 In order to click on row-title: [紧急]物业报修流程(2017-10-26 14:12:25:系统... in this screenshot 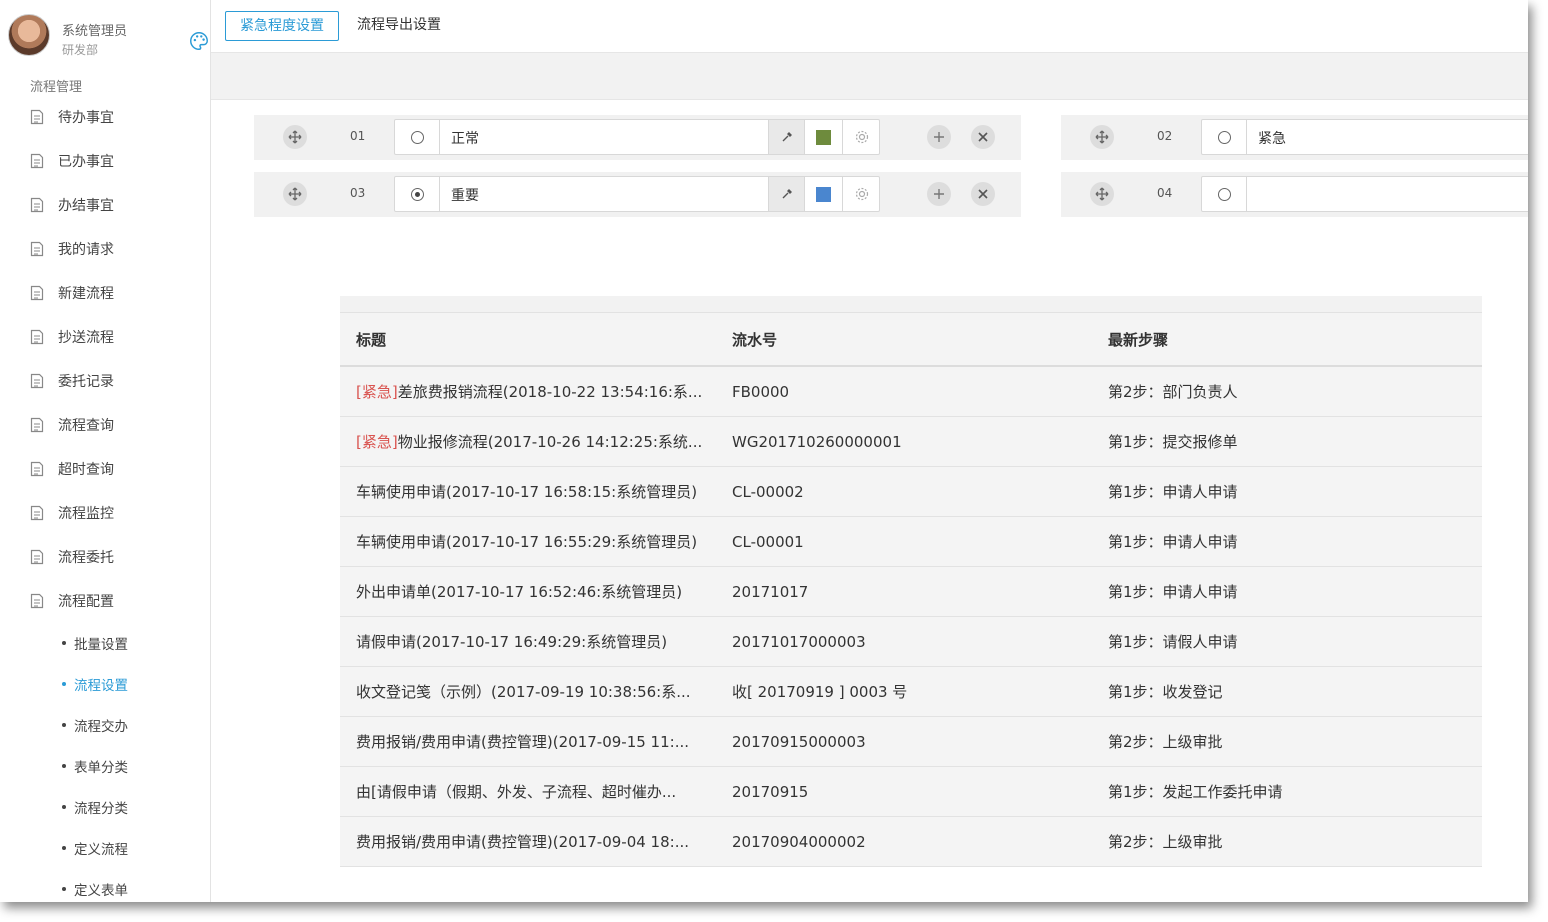, I will do `click(536, 441)`.